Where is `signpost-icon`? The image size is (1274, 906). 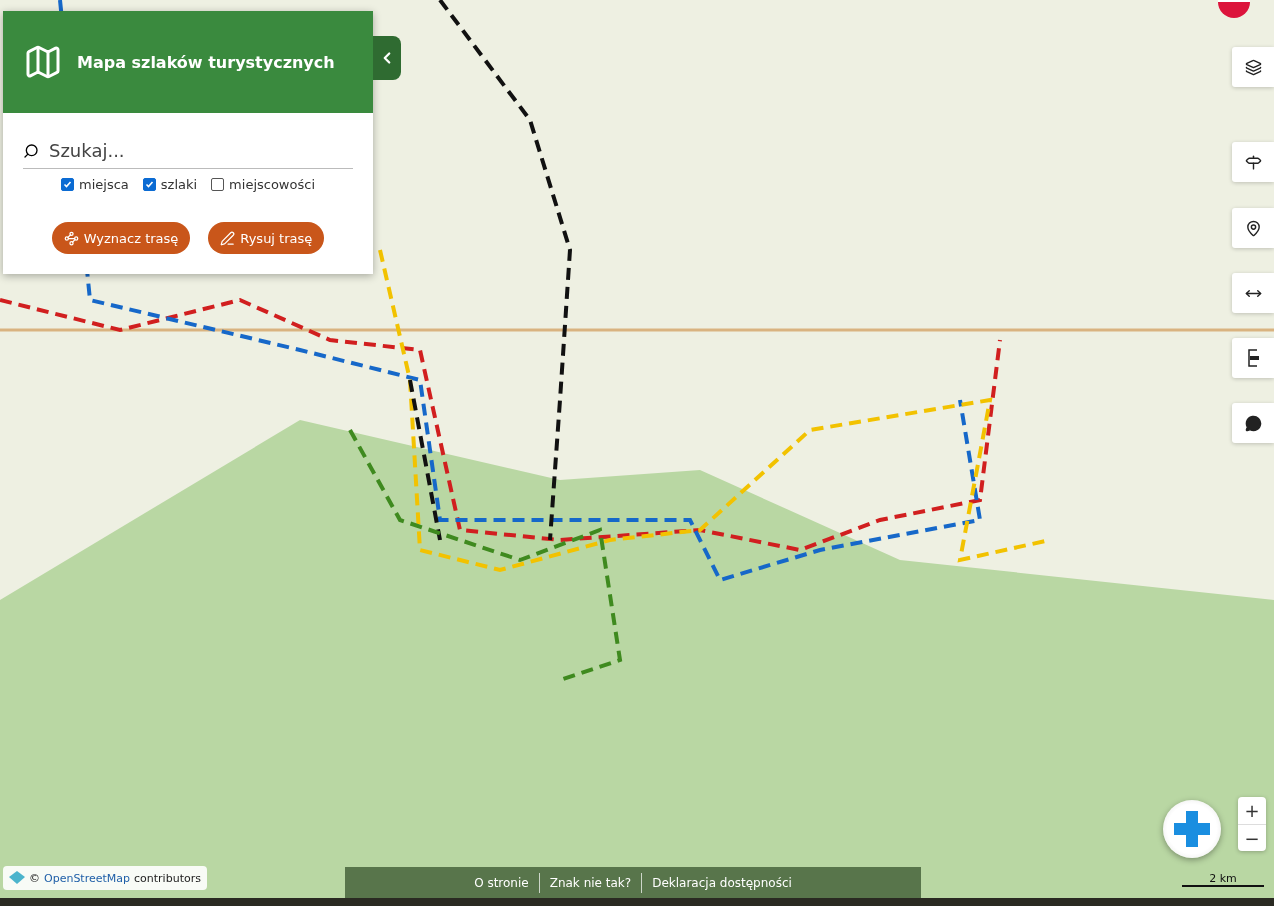 signpost-icon is located at coordinates (1253, 162).